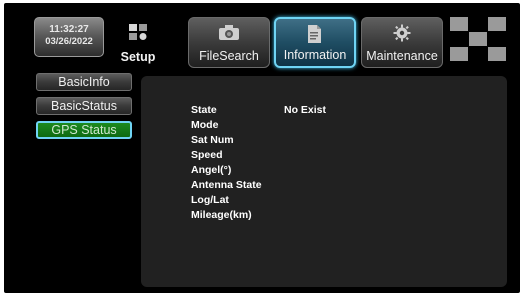 The height and width of the screenshot is (295, 525). I want to click on sidebar-item-label: BasicInfo, so click(84, 82).